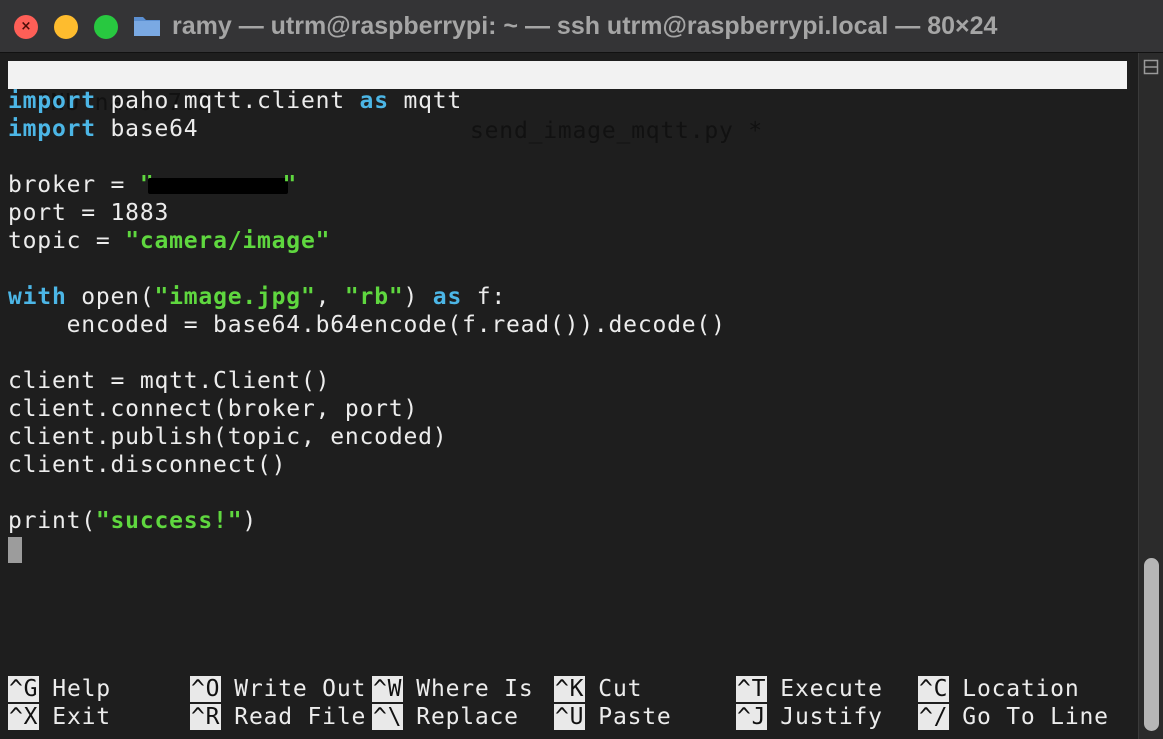 This screenshot has width=1163, height=739. I want to click on code-text: topic =, so click(67, 241).